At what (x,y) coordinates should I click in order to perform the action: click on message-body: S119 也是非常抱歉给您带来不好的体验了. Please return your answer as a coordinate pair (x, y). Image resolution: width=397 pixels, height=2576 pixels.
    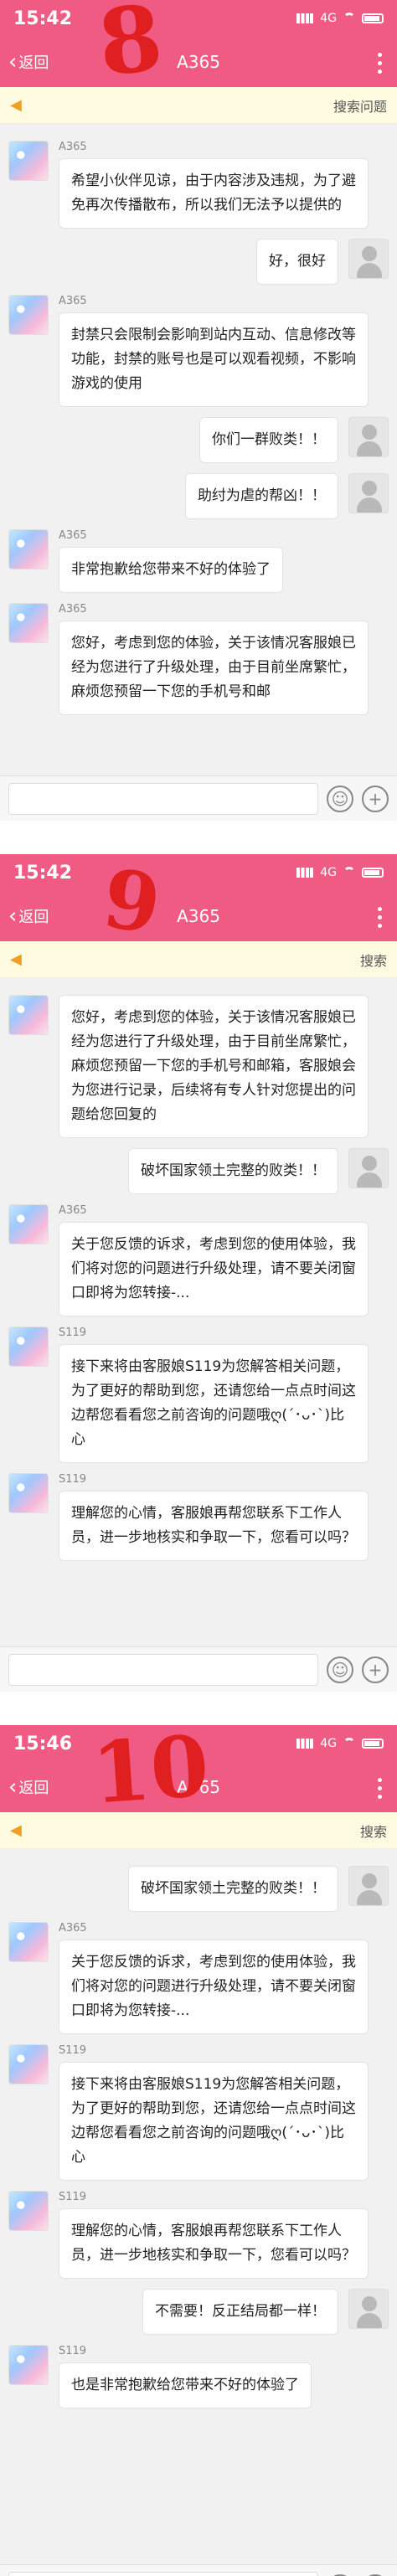
    Looking at the image, I should click on (185, 2377).